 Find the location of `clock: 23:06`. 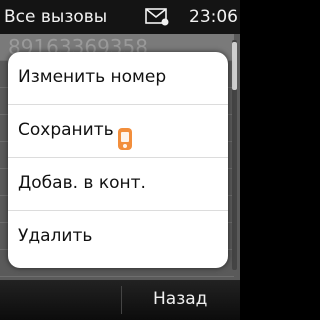

clock: 23:06 is located at coordinates (213, 17).